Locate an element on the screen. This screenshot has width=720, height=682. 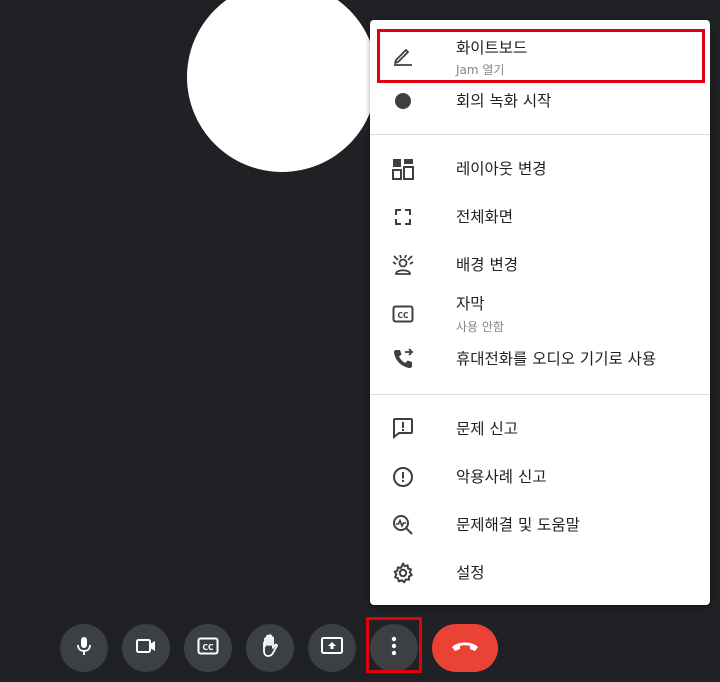
present-screen-icon is located at coordinates (332, 648).